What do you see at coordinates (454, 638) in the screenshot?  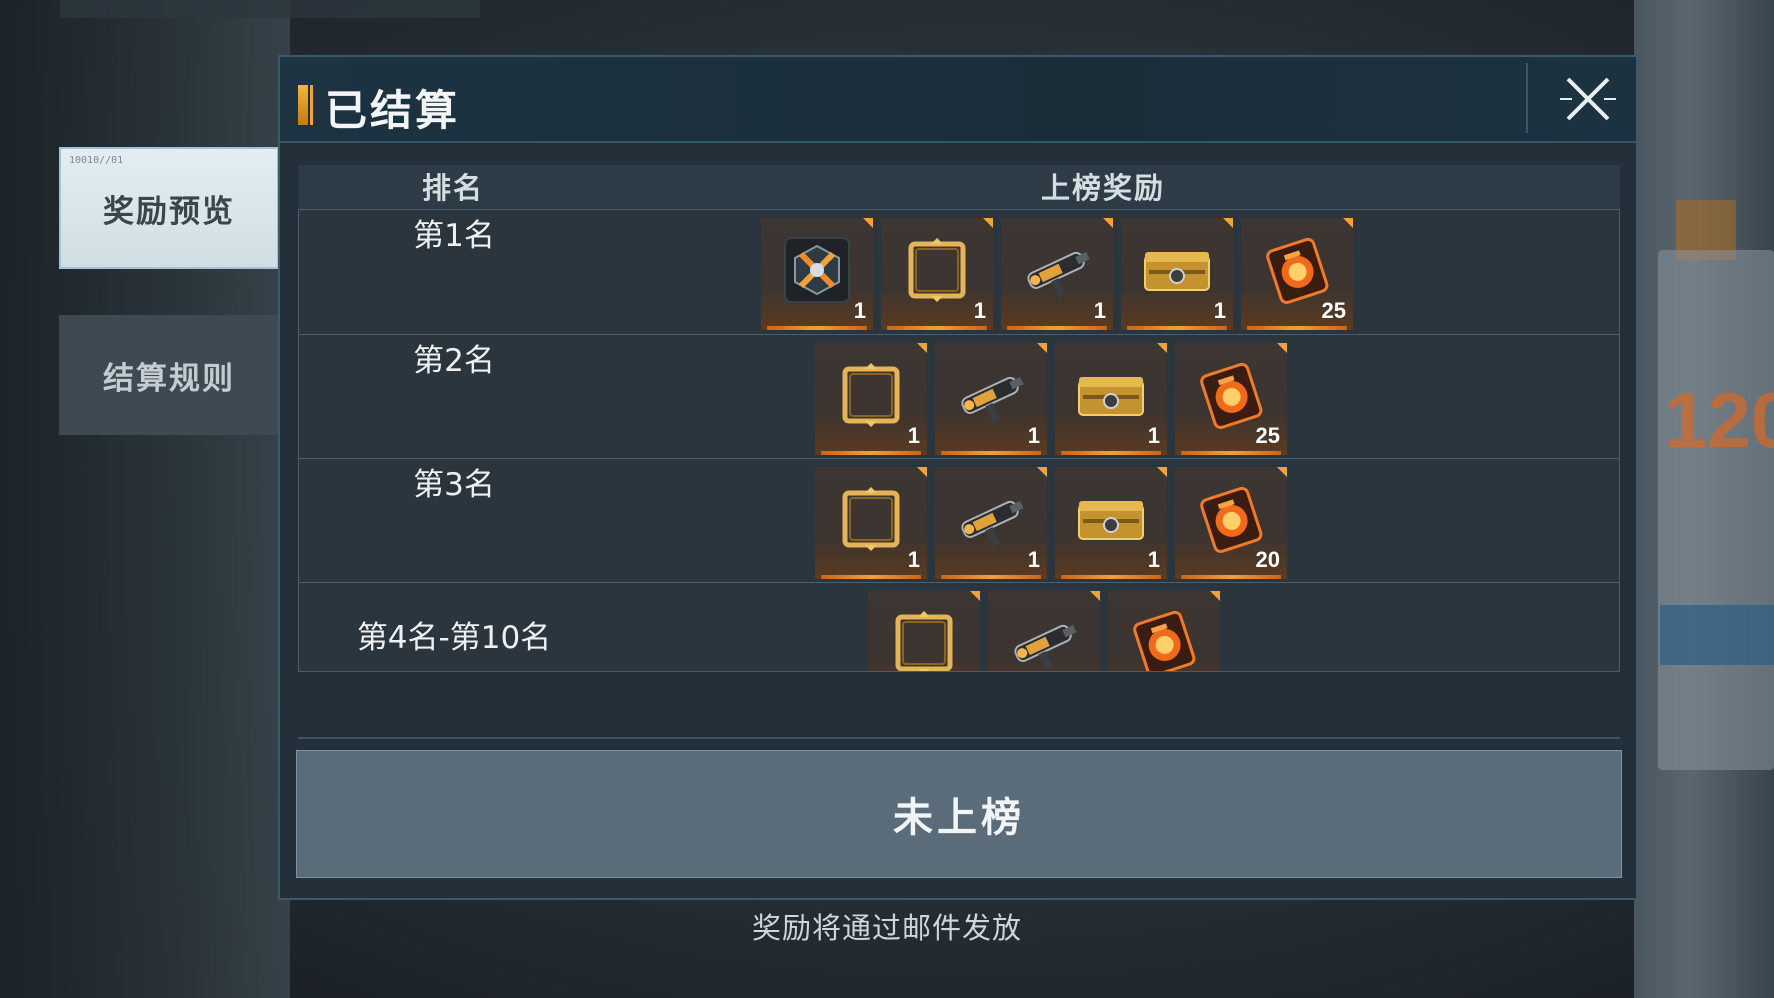 I see `rank-label: 第4名-第10名` at bounding box center [454, 638].